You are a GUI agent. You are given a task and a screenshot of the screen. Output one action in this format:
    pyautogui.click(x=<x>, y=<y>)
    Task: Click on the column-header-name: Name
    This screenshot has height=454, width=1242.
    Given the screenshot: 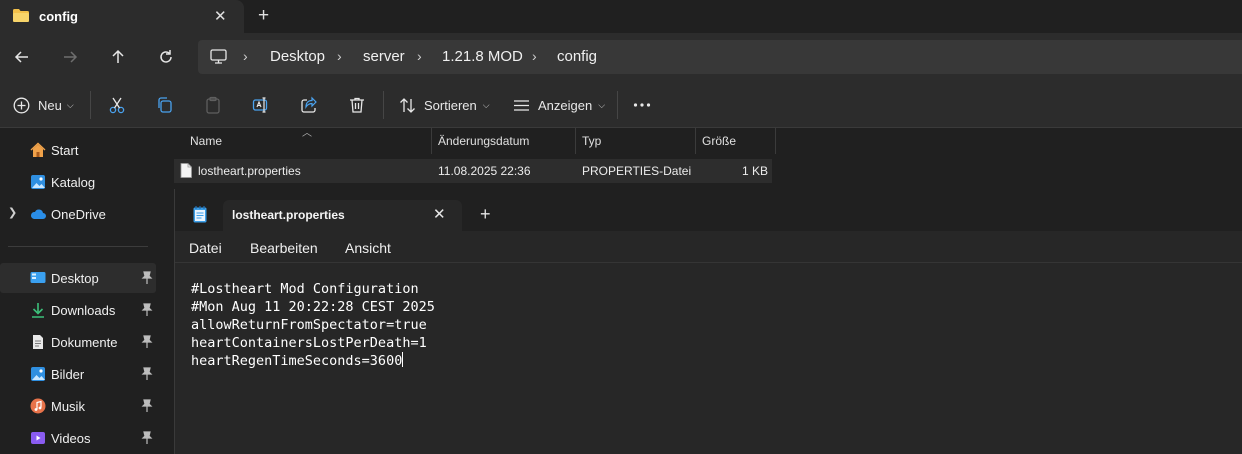 What is the action you would take?
    pyautogui.click(x=308, y=141)
    